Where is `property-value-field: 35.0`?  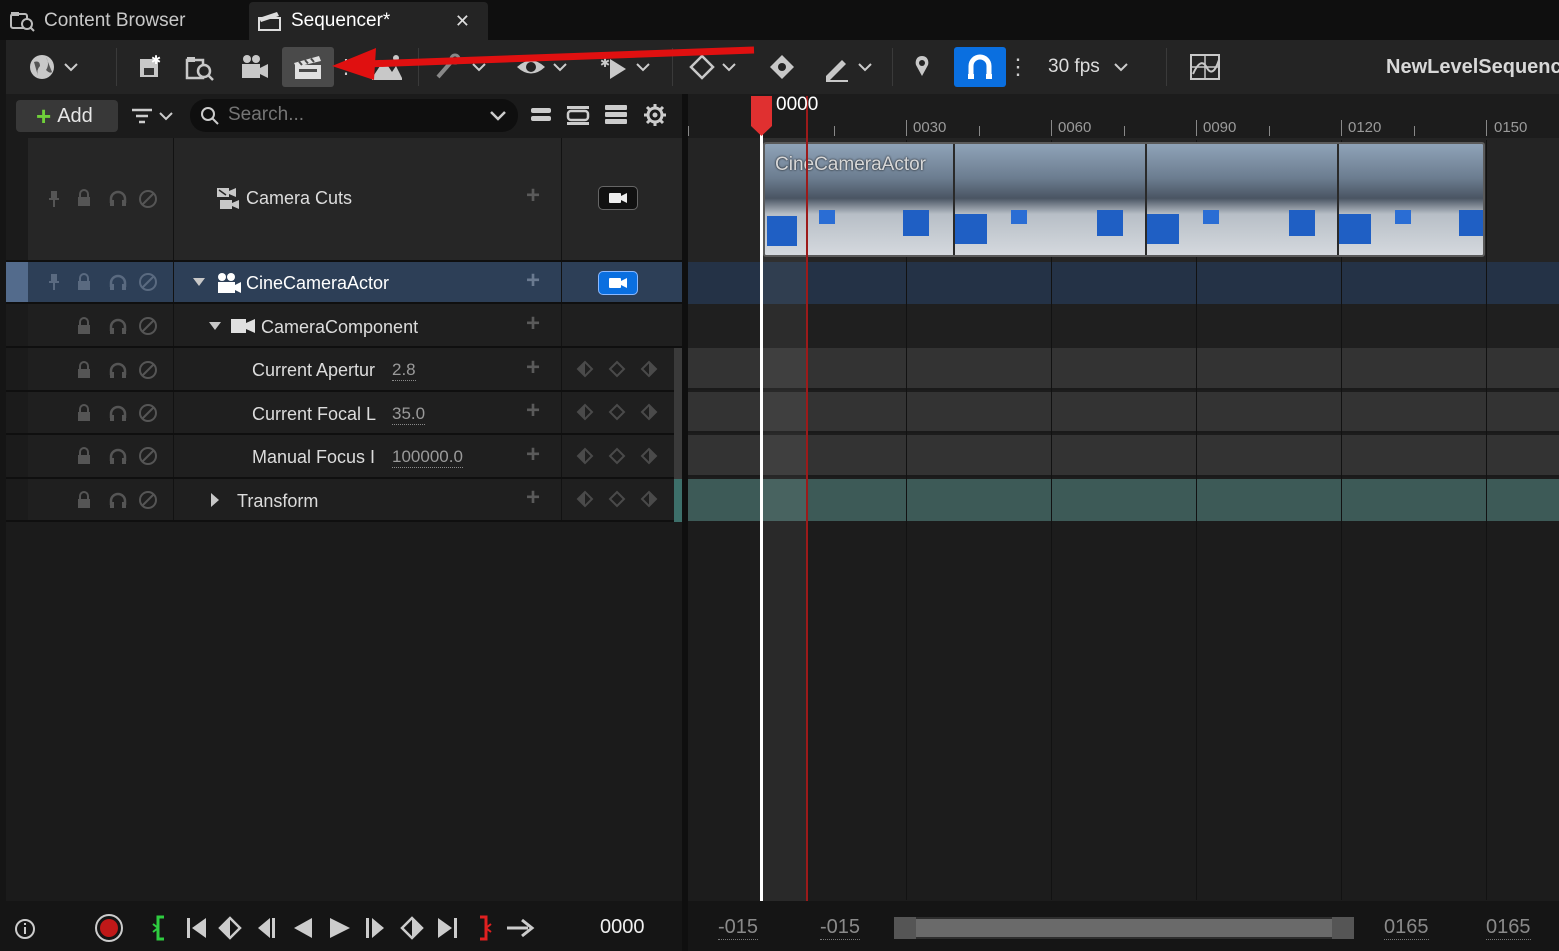
property-value-field: 35.0 is located at coordinates (409, 414).